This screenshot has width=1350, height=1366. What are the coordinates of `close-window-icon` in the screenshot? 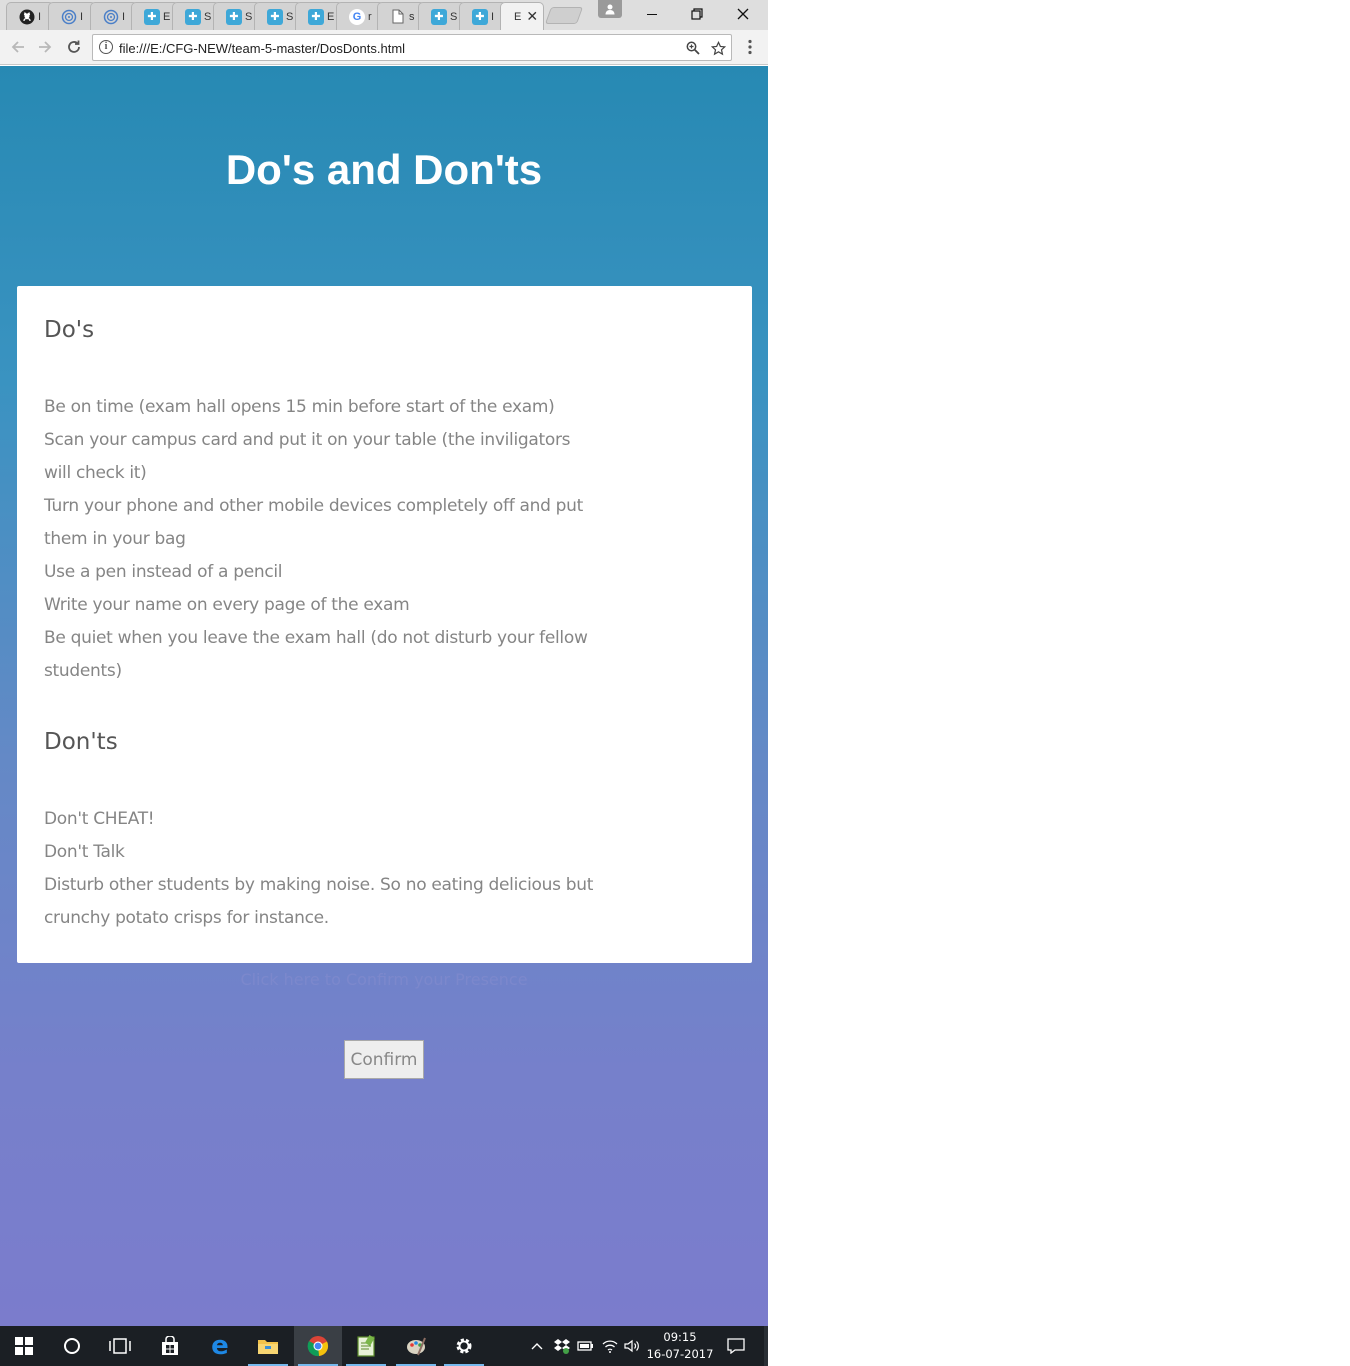 It's located at (743, 14).